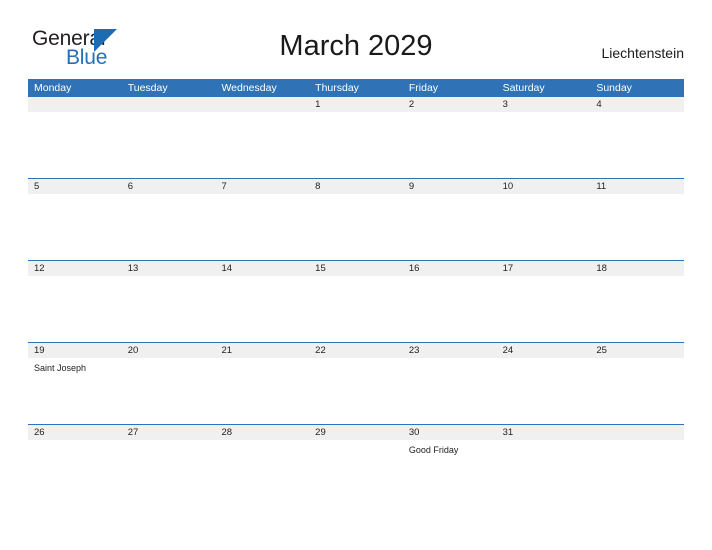  Describe the element at coordinates (637, 186) in the screenshot. I see `day-number: 11` at that location.